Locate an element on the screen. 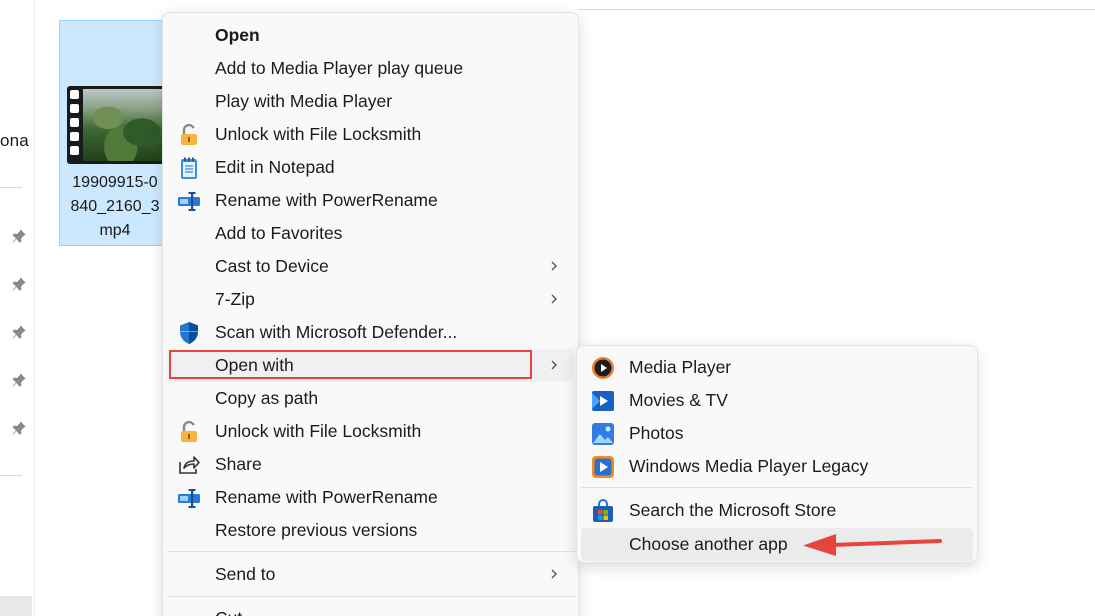 This screenshot has height=616, width=1095. menu-item-unlock-file-locksmith-2: Unlock with File Locksmith is located at coordinates (370, 431).